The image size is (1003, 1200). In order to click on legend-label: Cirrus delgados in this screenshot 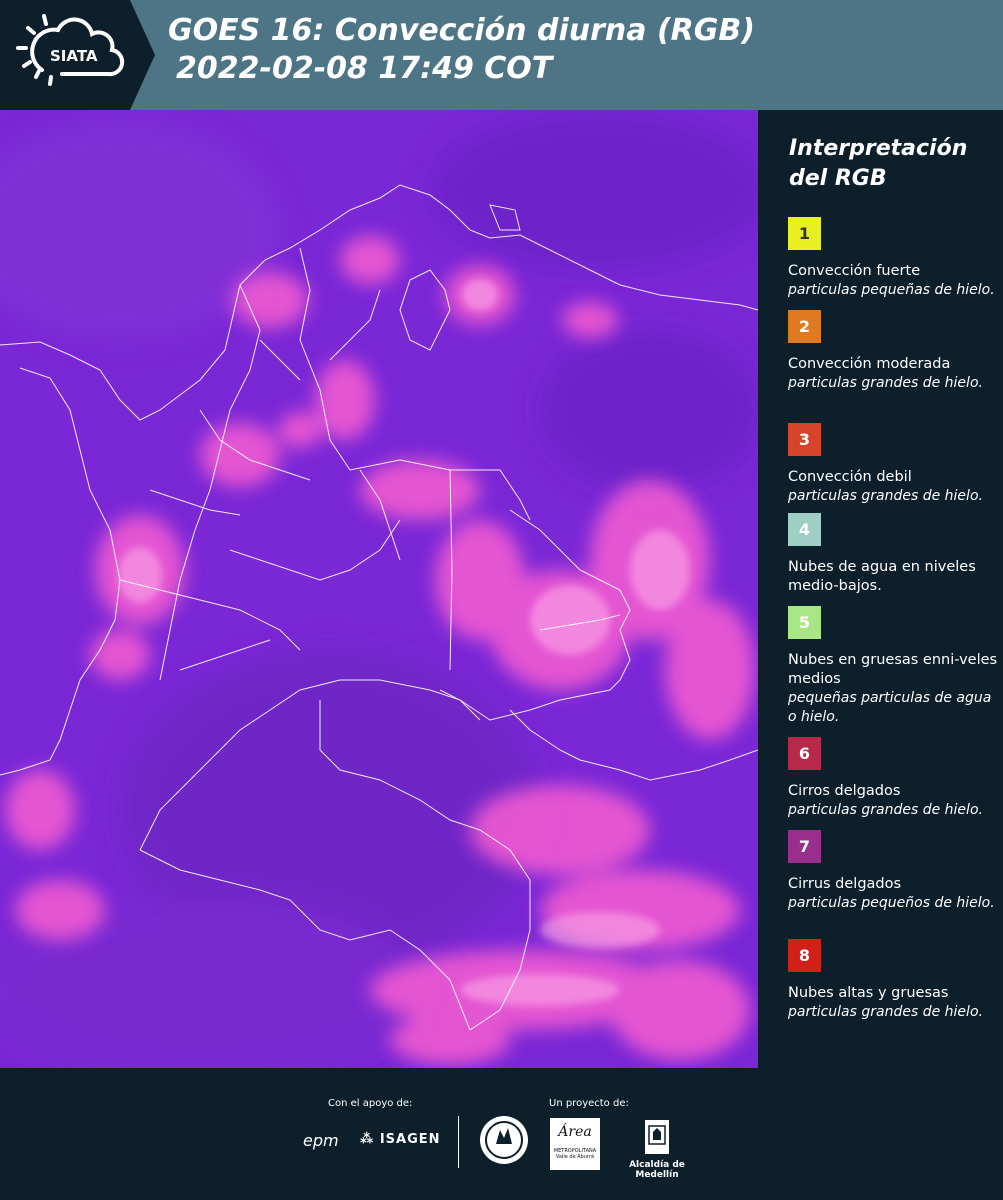, I will do `click(845, 884)`.